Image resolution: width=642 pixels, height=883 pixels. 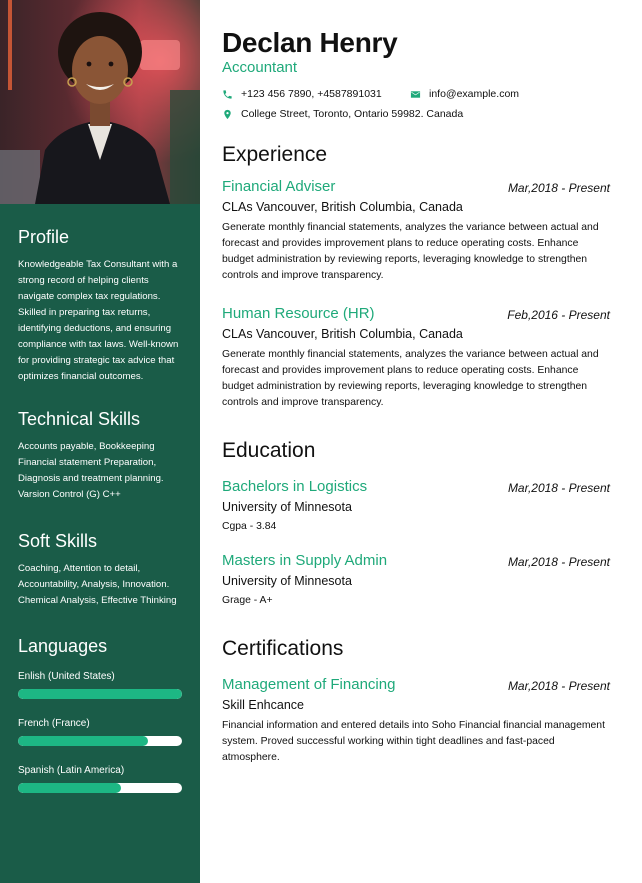 I want to click on technical-skills-heading: Technical Skills, so click(x=79, y=419).